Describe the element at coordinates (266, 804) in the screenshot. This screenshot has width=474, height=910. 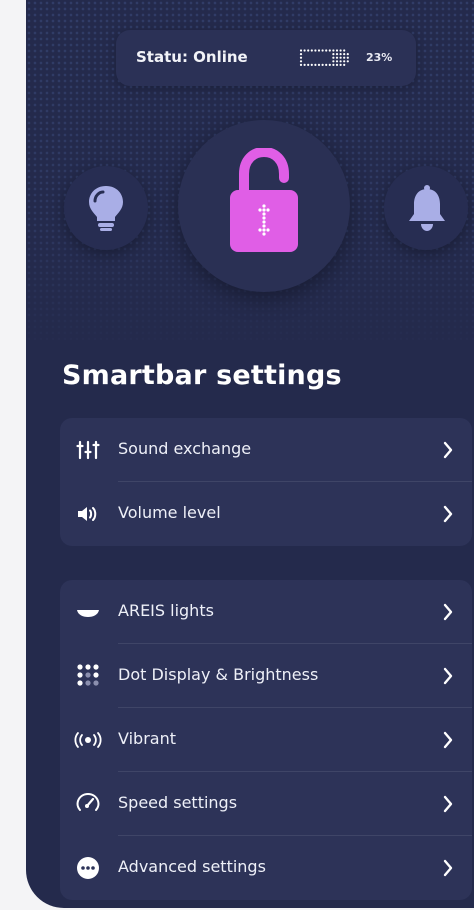
I see `speed-settings-row: Speed settings` at that location.